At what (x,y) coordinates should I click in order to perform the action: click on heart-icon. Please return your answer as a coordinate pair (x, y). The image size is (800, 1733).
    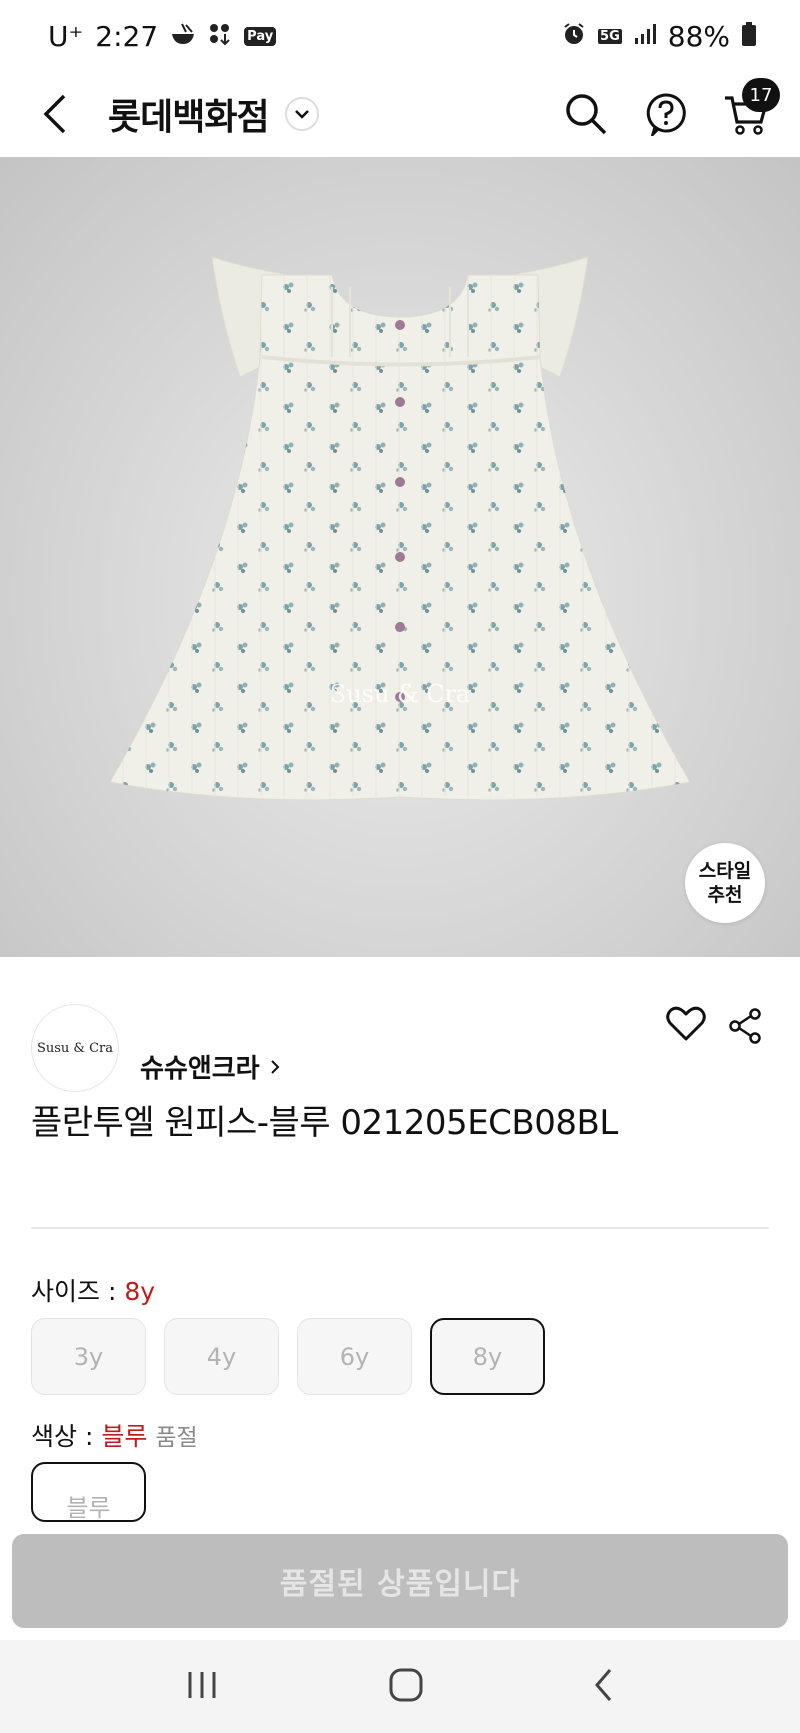
    Looking at the image, I should click on (686, 1023).